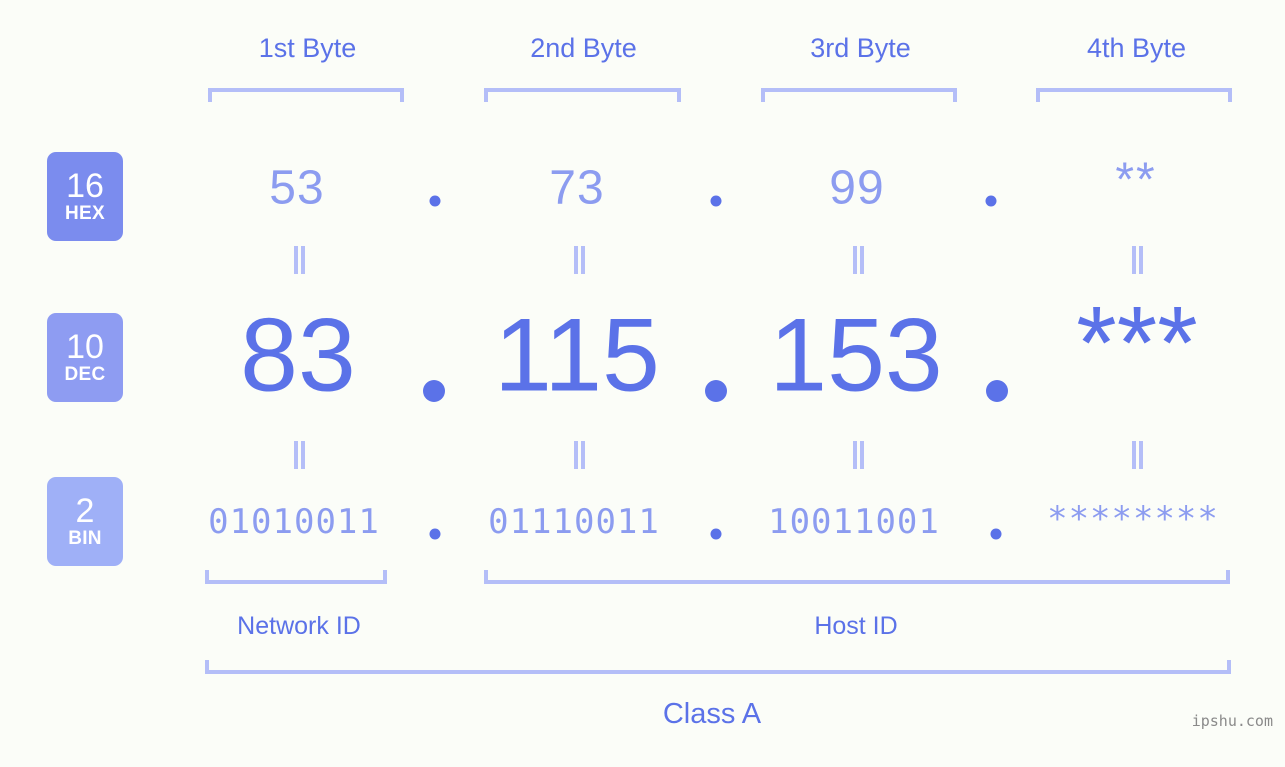  What do you see at coordinates (85, 538) in the screenshot?
I see `base-badge-bin-name: BIN` at bounding box center [85, 538].